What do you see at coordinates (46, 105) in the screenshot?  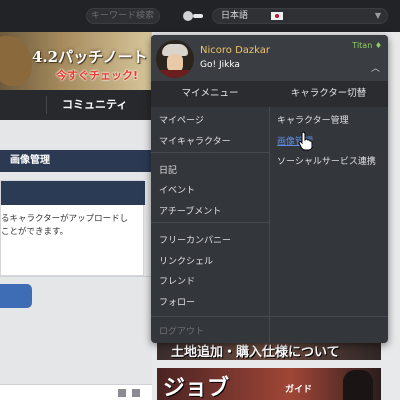 I see `nav-divider` at bounding box center [46, 105].